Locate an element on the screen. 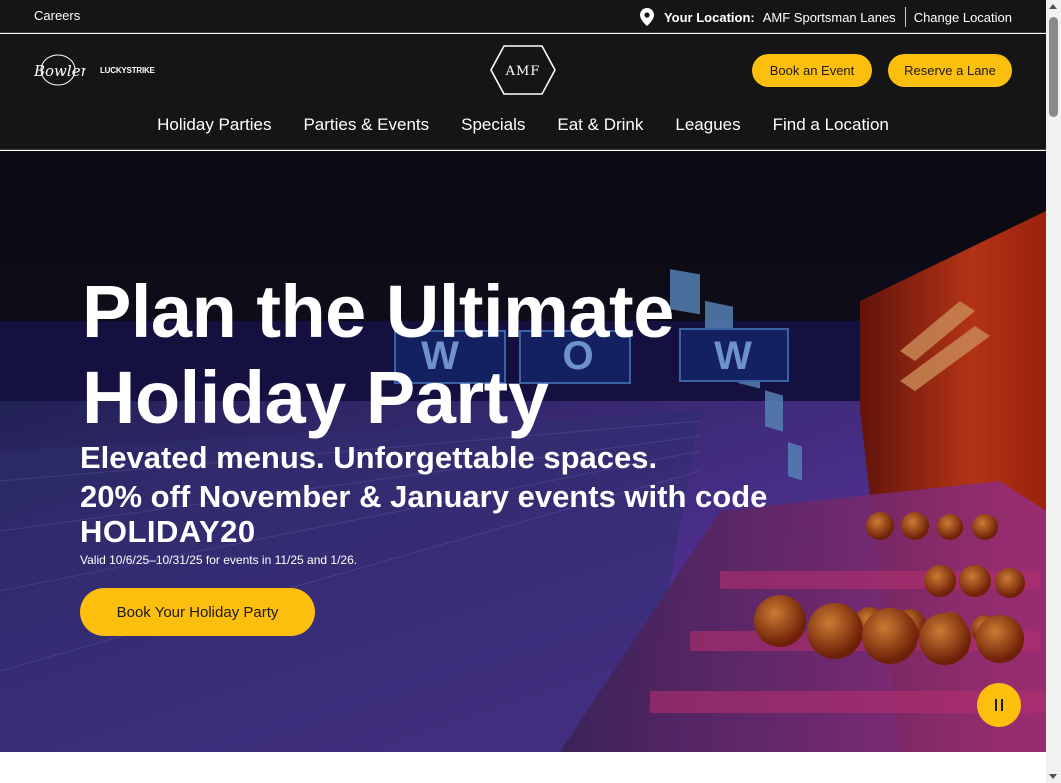 This screenshot has width=1061, height=783. location-name: AMF Sportsman Lanes is located at coordinates (829, 17).